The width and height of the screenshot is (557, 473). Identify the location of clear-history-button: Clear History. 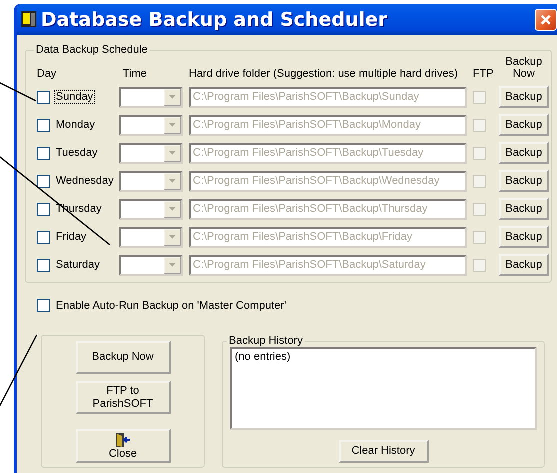
(383, 451).